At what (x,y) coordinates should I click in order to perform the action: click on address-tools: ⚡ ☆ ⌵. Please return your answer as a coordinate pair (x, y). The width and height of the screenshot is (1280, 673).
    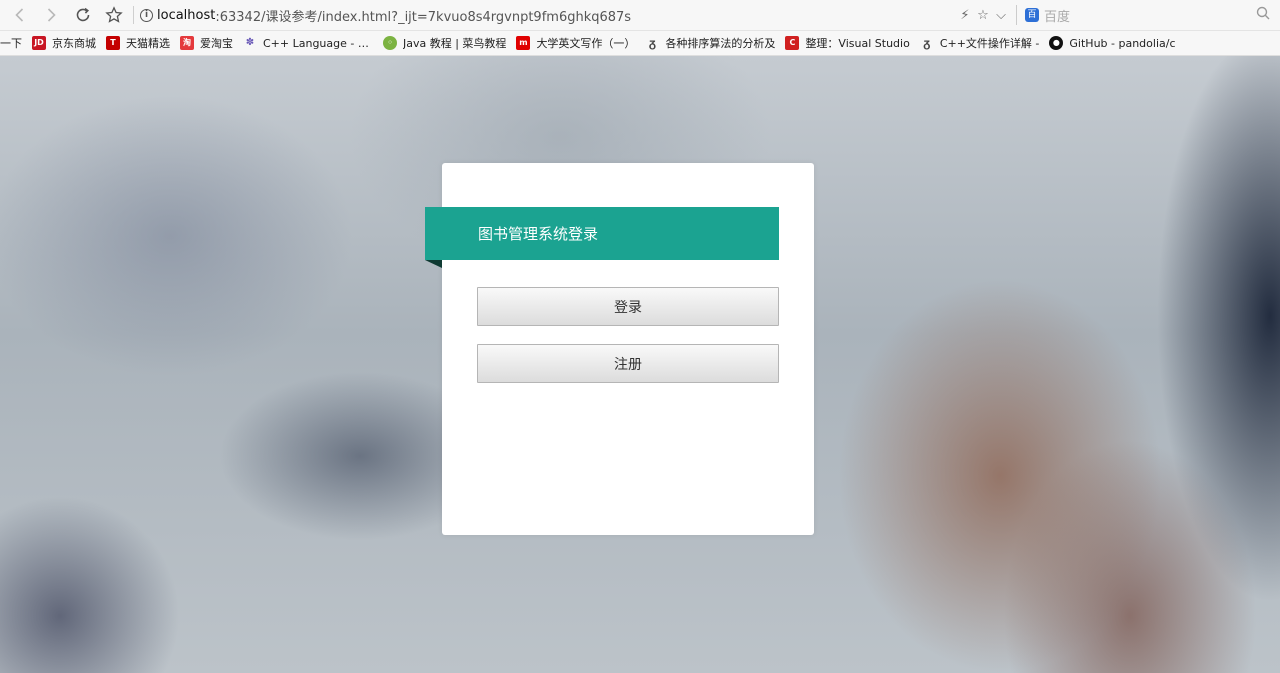
    Looking at the image, I should click on (983, 15).